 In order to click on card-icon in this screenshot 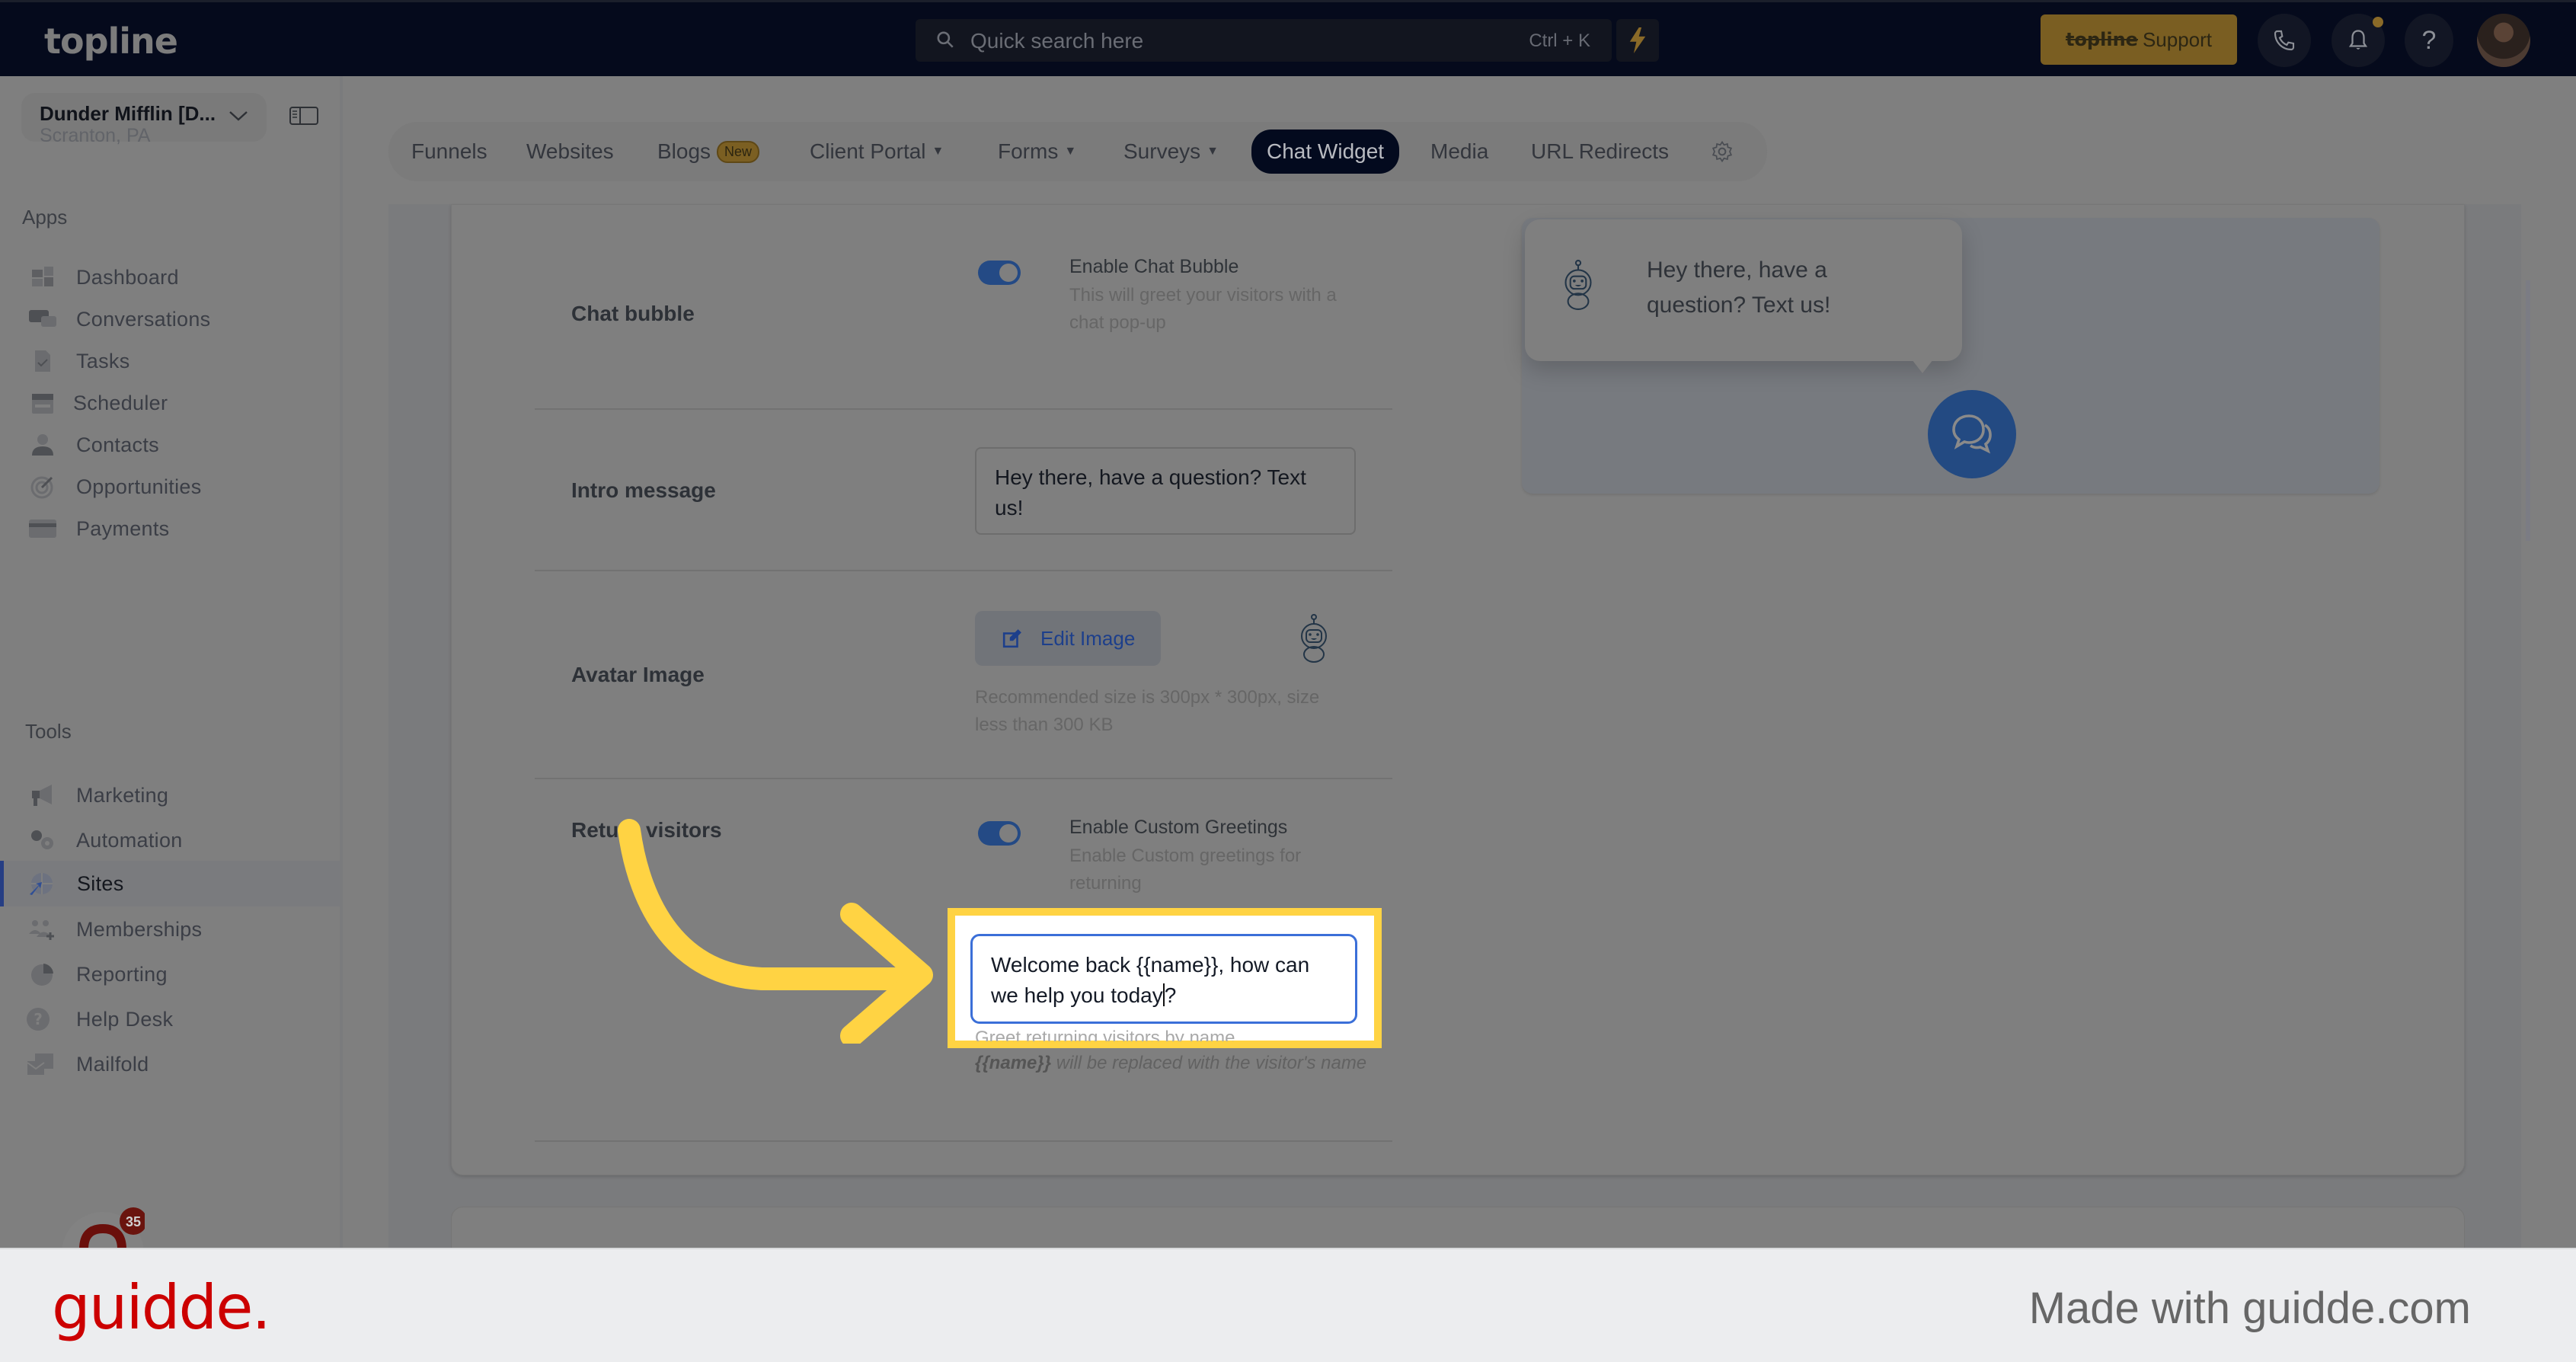, I will do `click(42, 529)`.